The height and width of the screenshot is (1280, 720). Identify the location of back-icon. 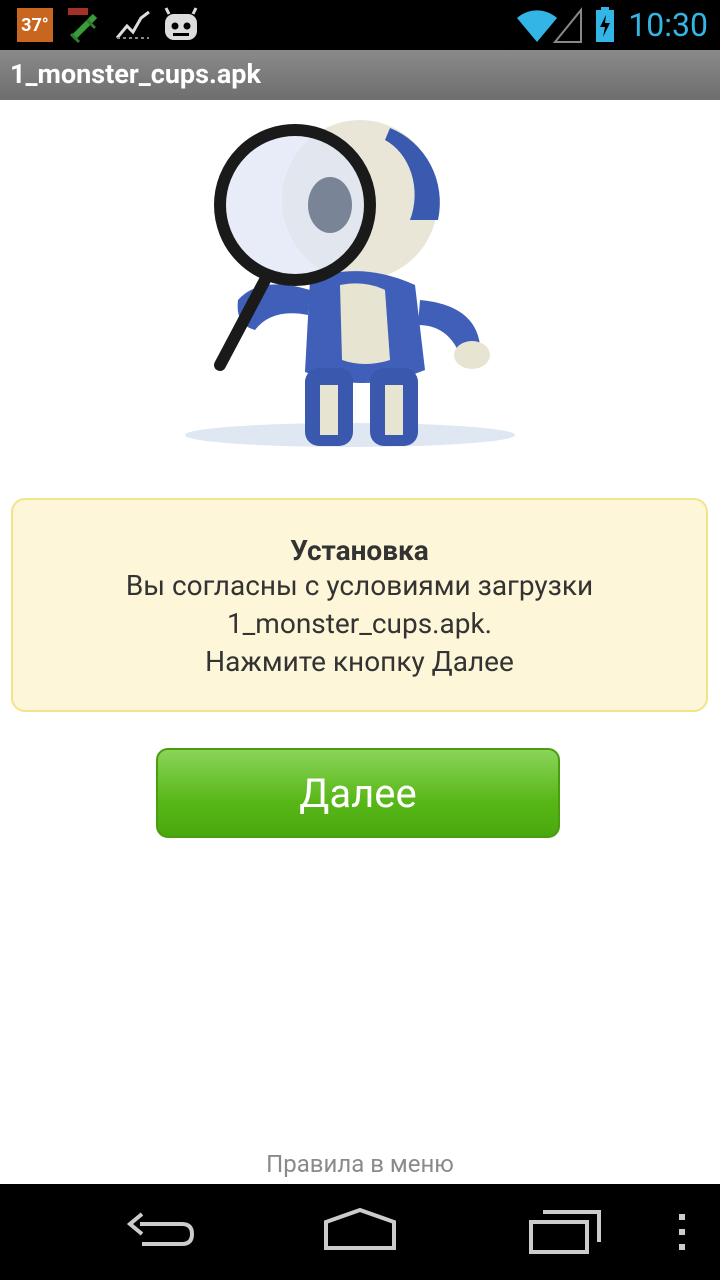
(160, 1232).